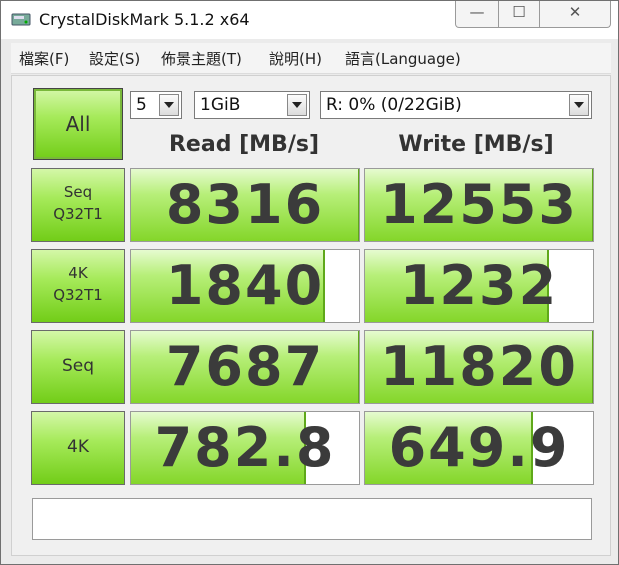 The height and width of the screenshot is (565, 619). Describe the element at coordinates (21, 19) in the screenshot. I see `app-icon` at that location.